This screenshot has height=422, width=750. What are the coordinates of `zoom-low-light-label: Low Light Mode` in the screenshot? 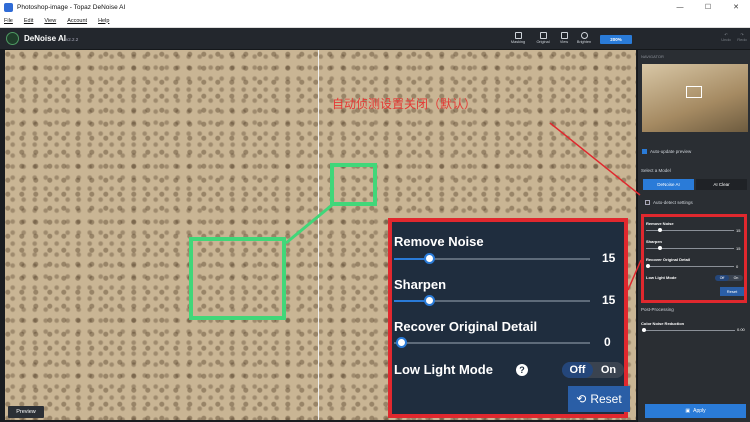 It's located at (443, 369).